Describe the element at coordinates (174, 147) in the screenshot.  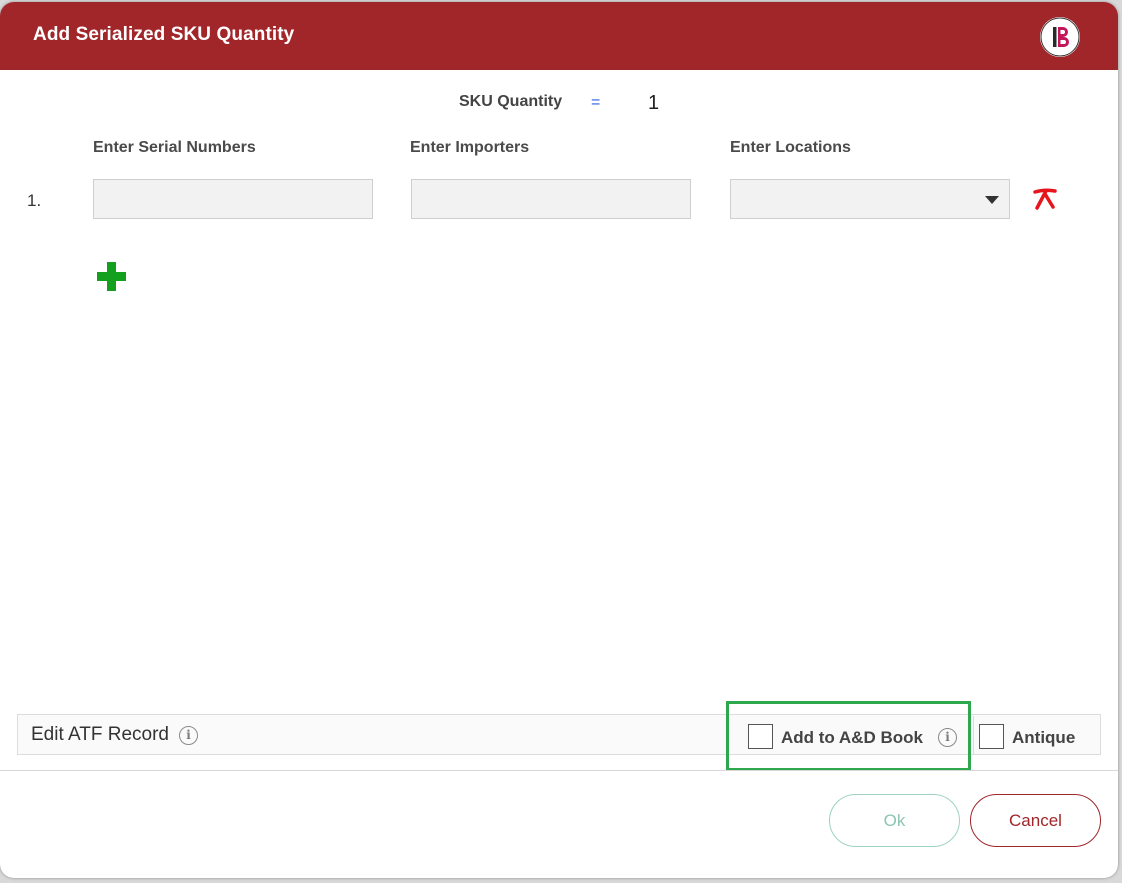
I see `serial-numbers-header: Enter Serial Numbers` at that location.